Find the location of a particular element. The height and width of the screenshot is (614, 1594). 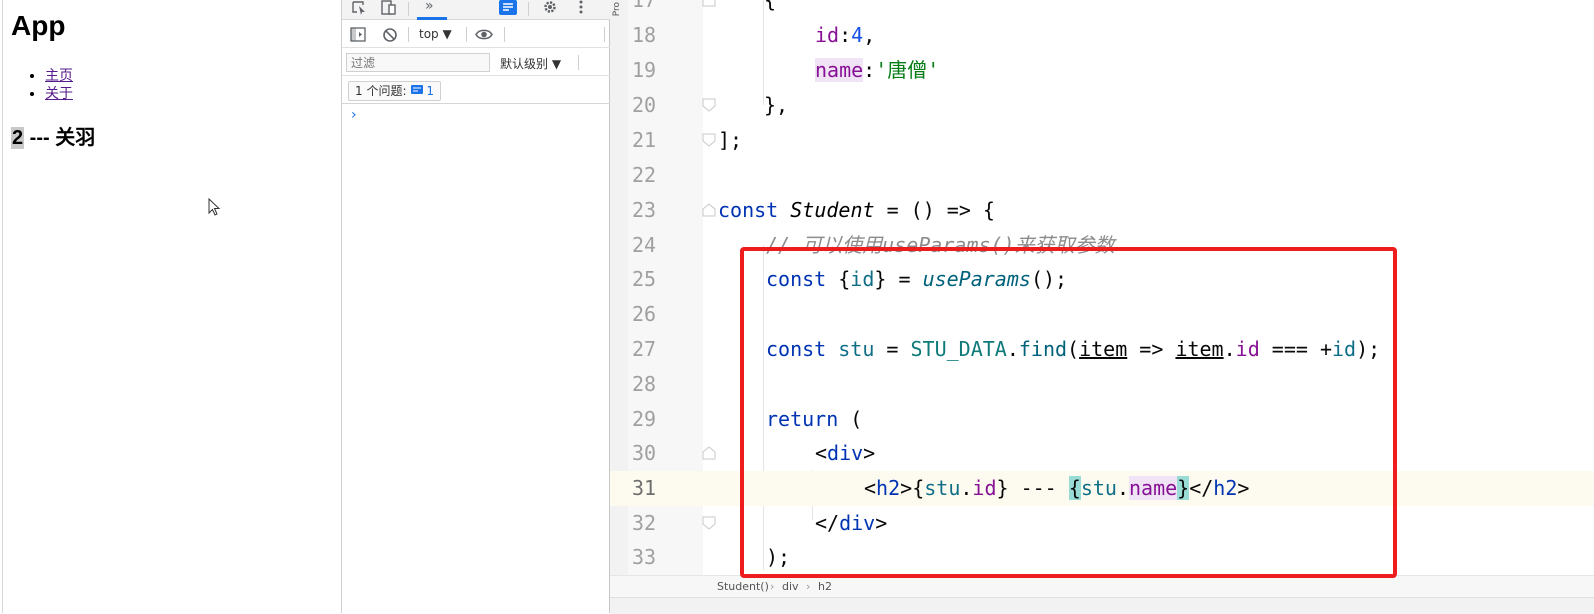

code-token: h2 is located at coordinates (888, 488).